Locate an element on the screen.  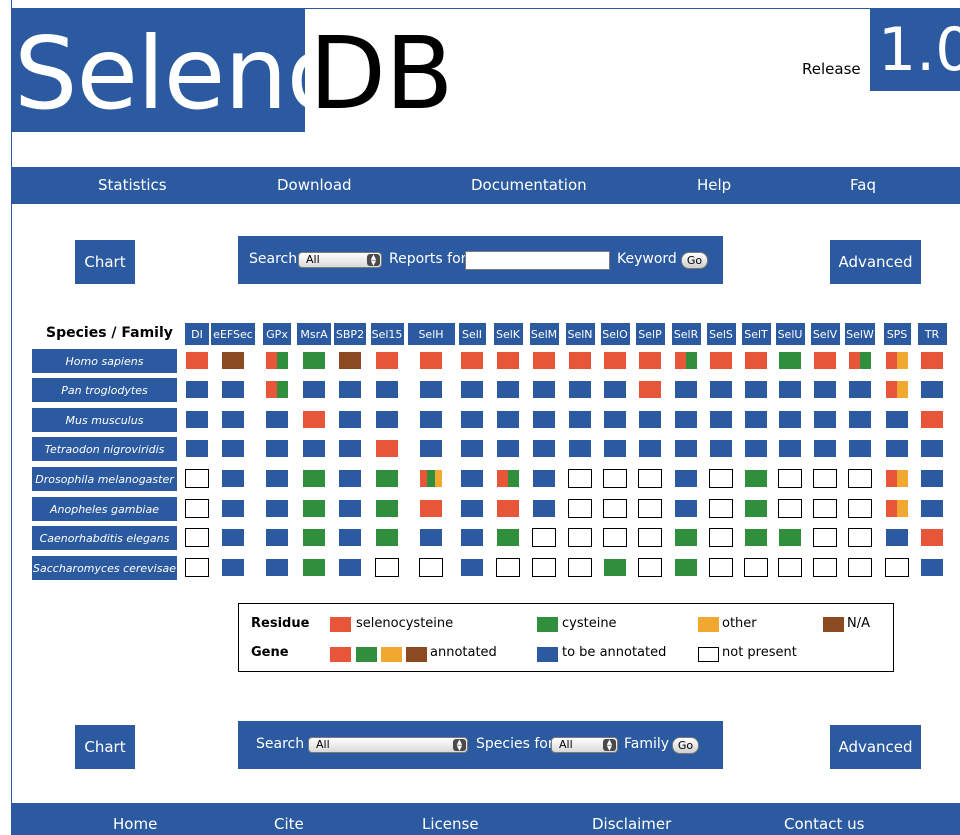
family-header-di: DI is located at coordinates (197, 334).